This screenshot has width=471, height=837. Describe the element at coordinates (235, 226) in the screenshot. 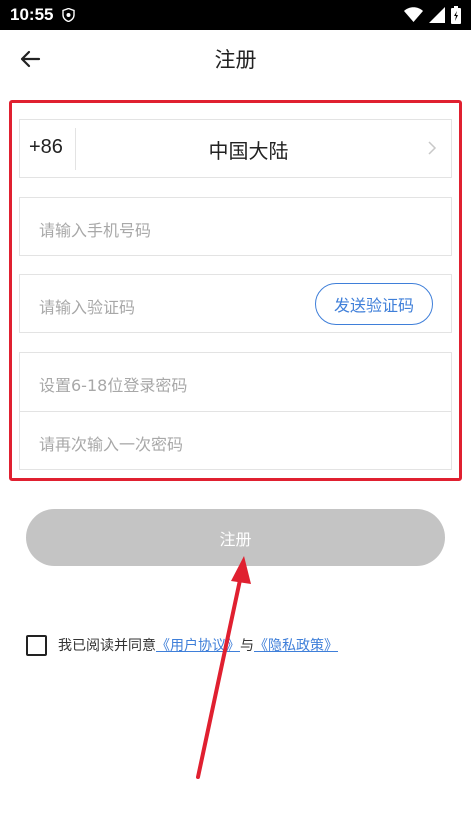

I see `phone-input: 请输入手机号码` at that location.